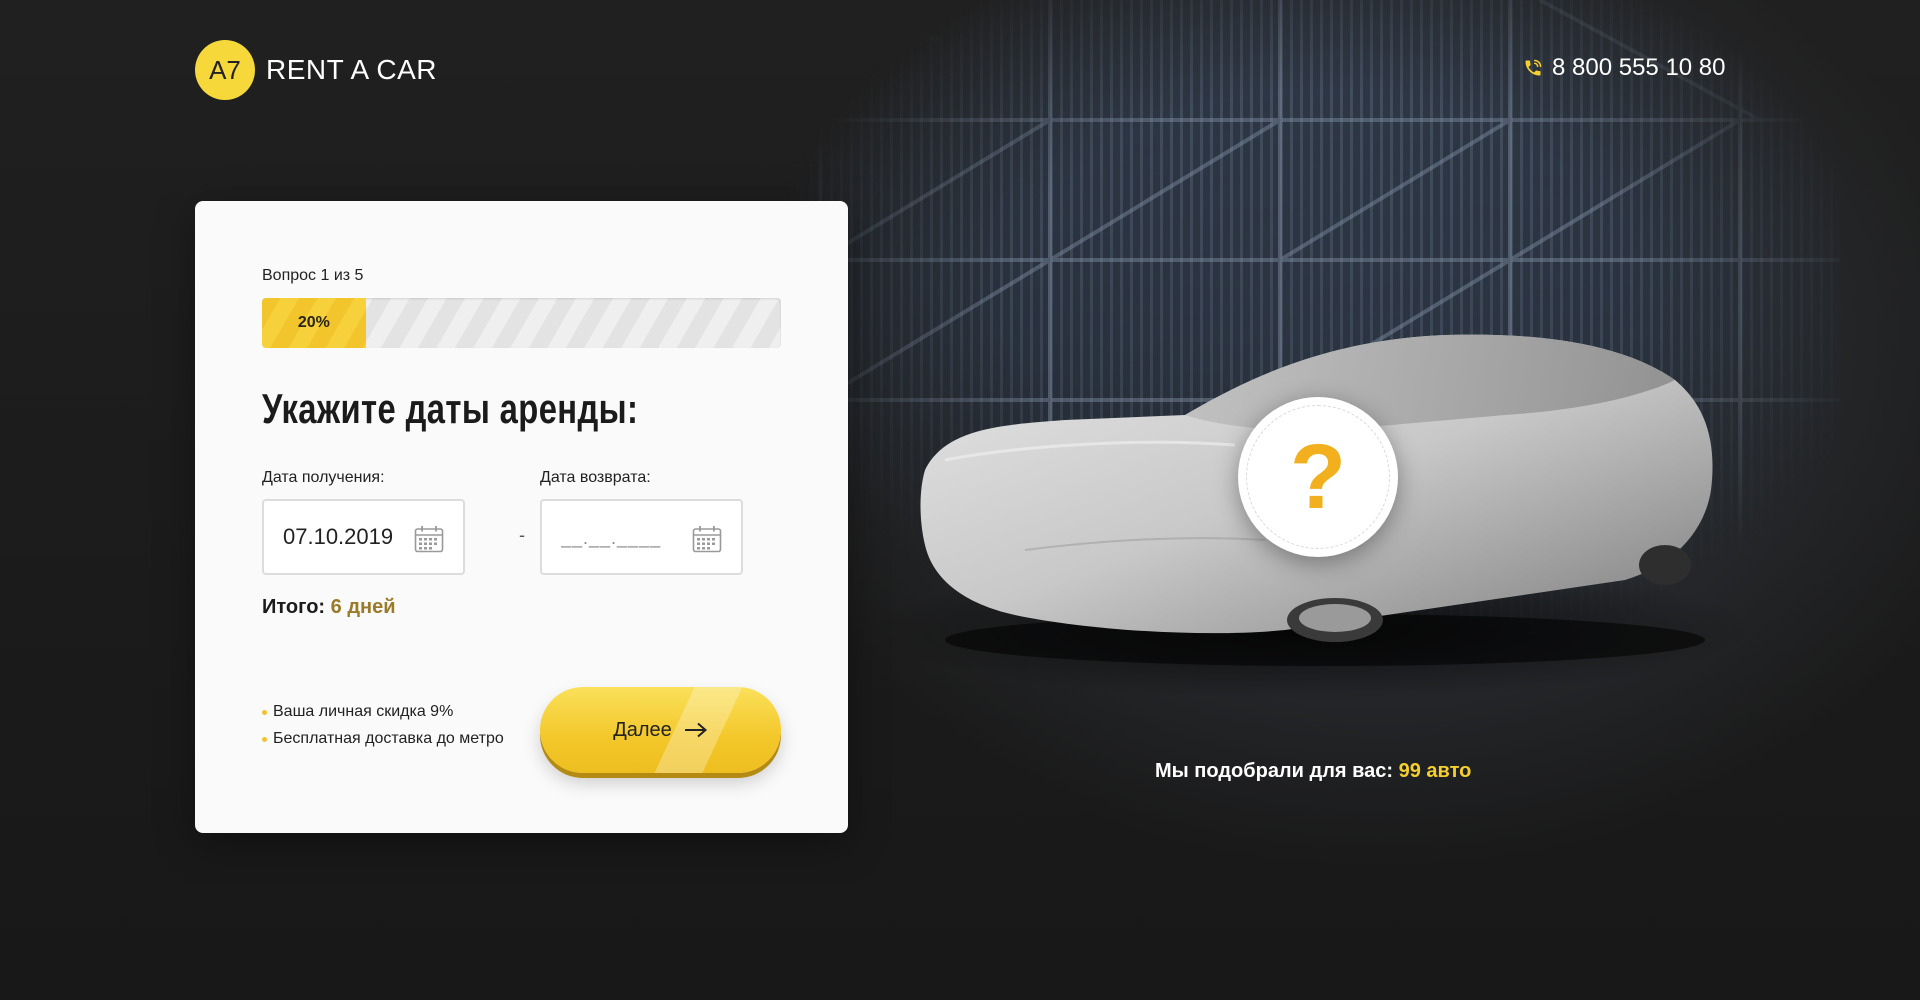 This screenshot has height=1000, width=1920. Describe the element at coordinates (388, 738) in the screenshot. I see `bonus-text: Бесплатная доставка до метро` at that location.